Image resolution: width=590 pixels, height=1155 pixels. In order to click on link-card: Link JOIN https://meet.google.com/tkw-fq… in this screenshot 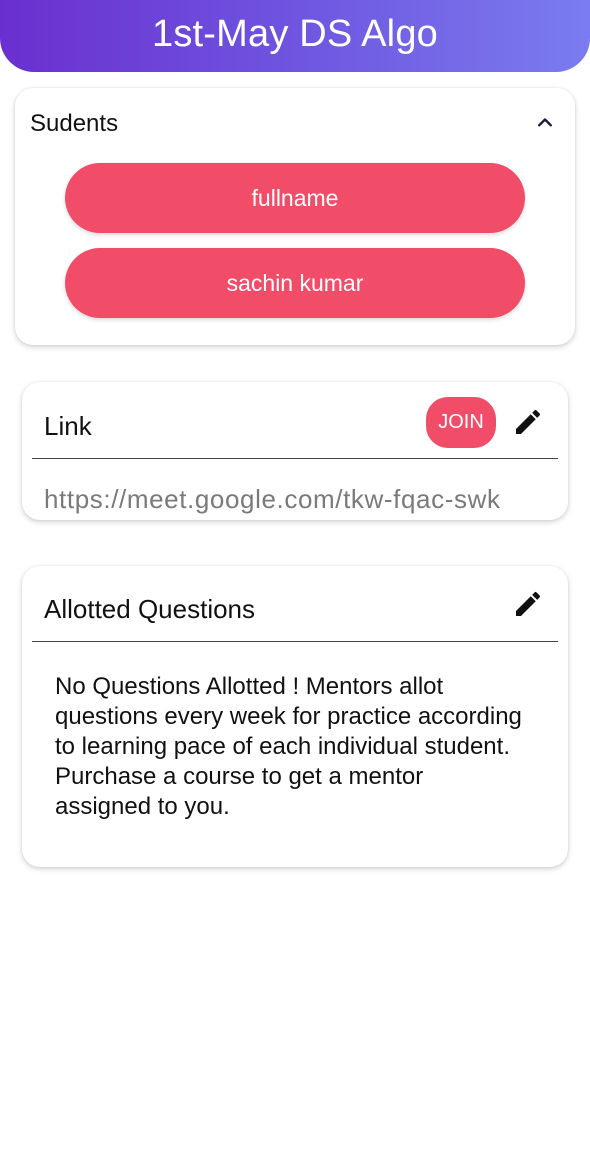, I will do `click(295, 451)`.